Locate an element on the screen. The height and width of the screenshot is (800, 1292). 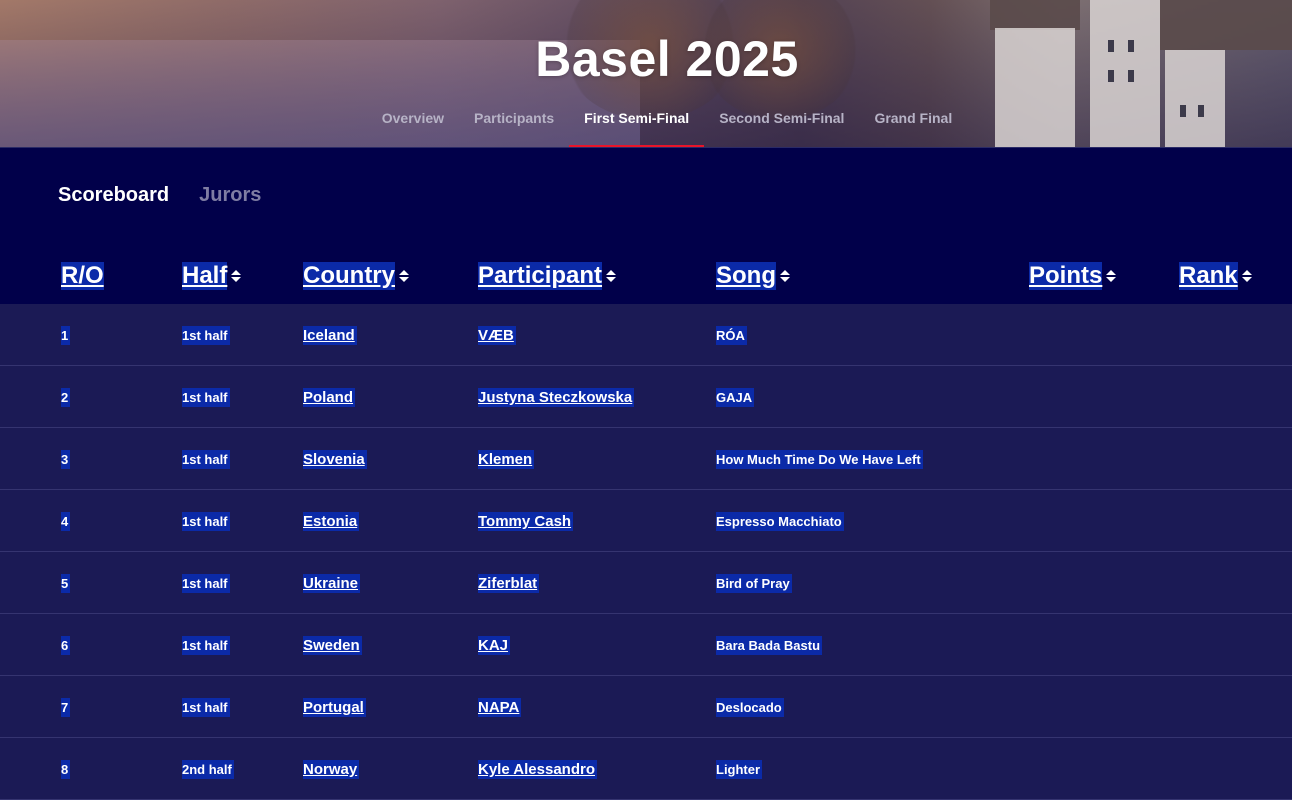
cell-running-order: 8 is located at coordinates (66, 769).